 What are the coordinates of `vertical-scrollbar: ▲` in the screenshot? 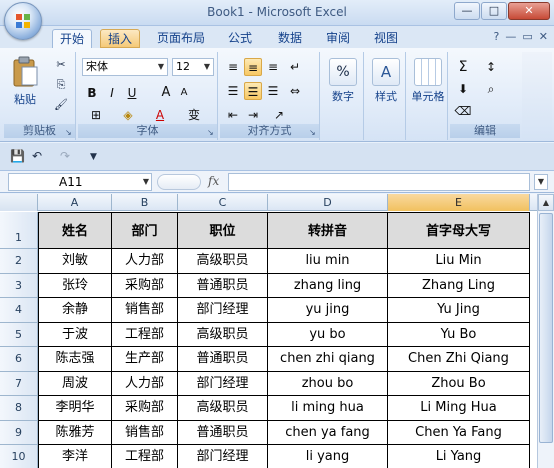 It's located at (545, 331).